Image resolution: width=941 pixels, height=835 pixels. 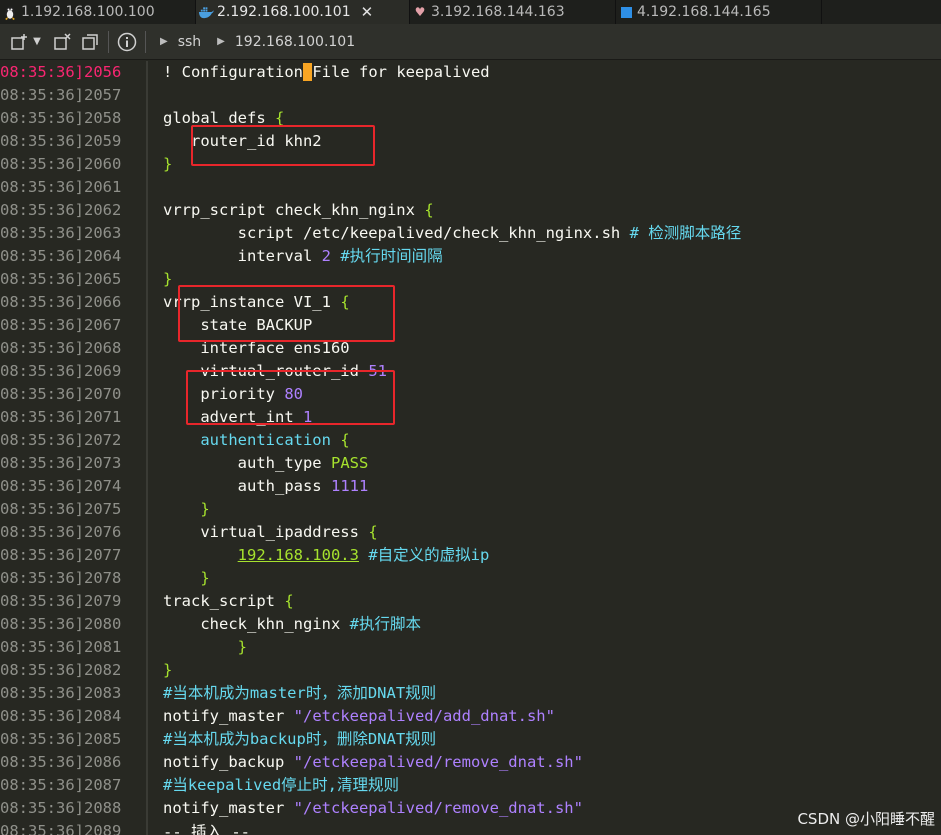 What do you see at coordinates (103, 302) in the screenshot?
I see `line-number: 2066` at bounding box center [103, 302].